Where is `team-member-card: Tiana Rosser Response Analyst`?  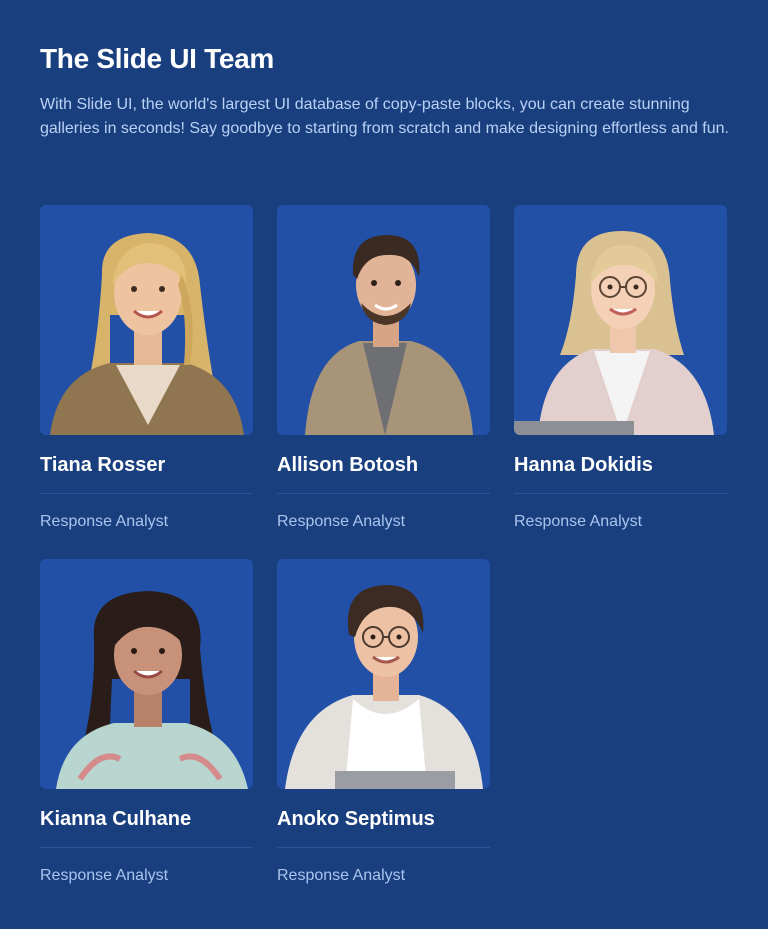 team-member-card: Tiana Rosser Response Analyst is located at coordinates (146, 382).